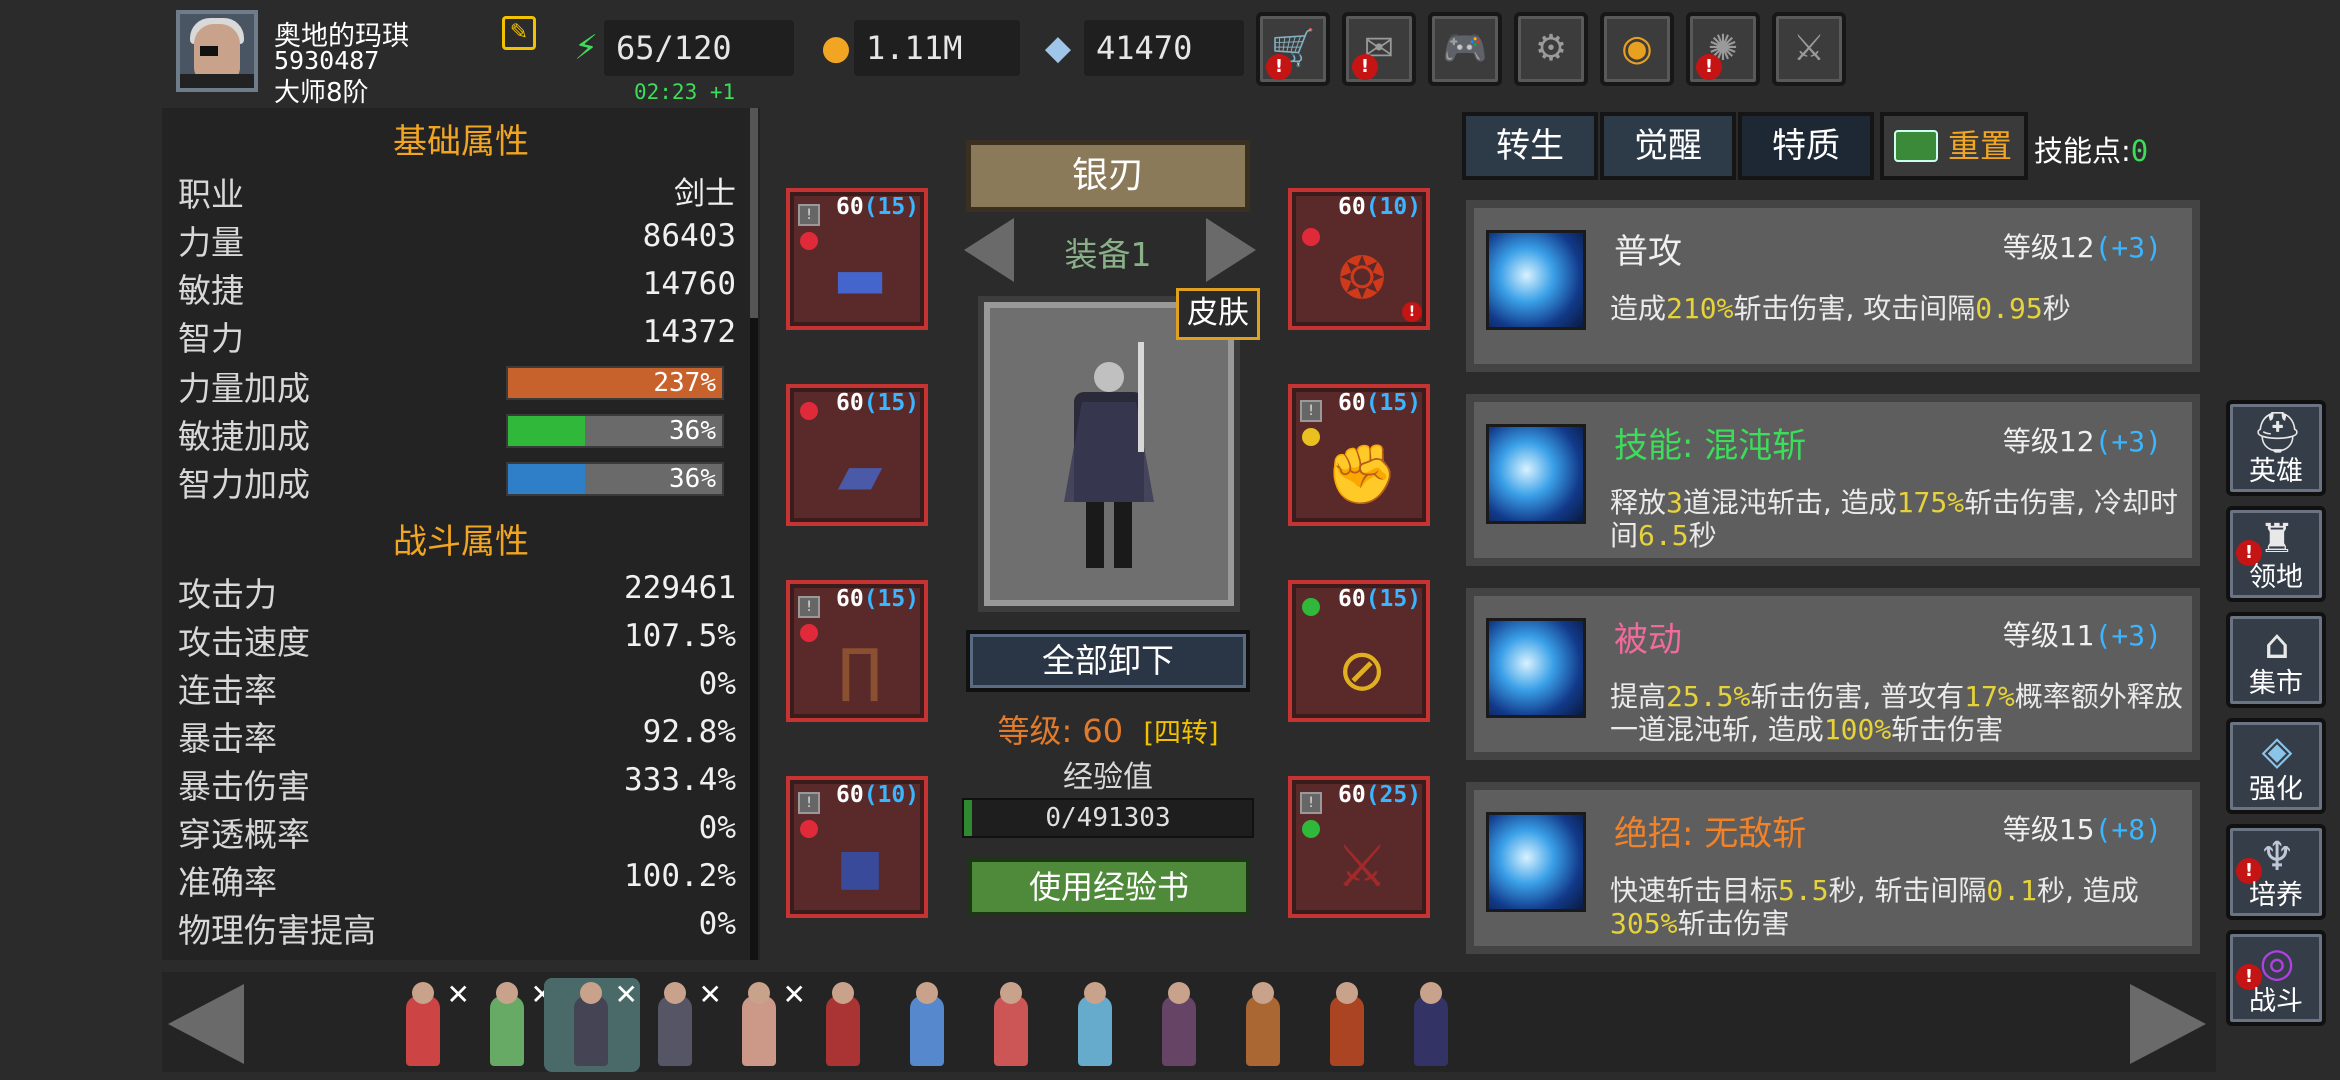  I want to click on equip-slot-gauntlets: ! 60(15) ✊, so click(1359, 455).